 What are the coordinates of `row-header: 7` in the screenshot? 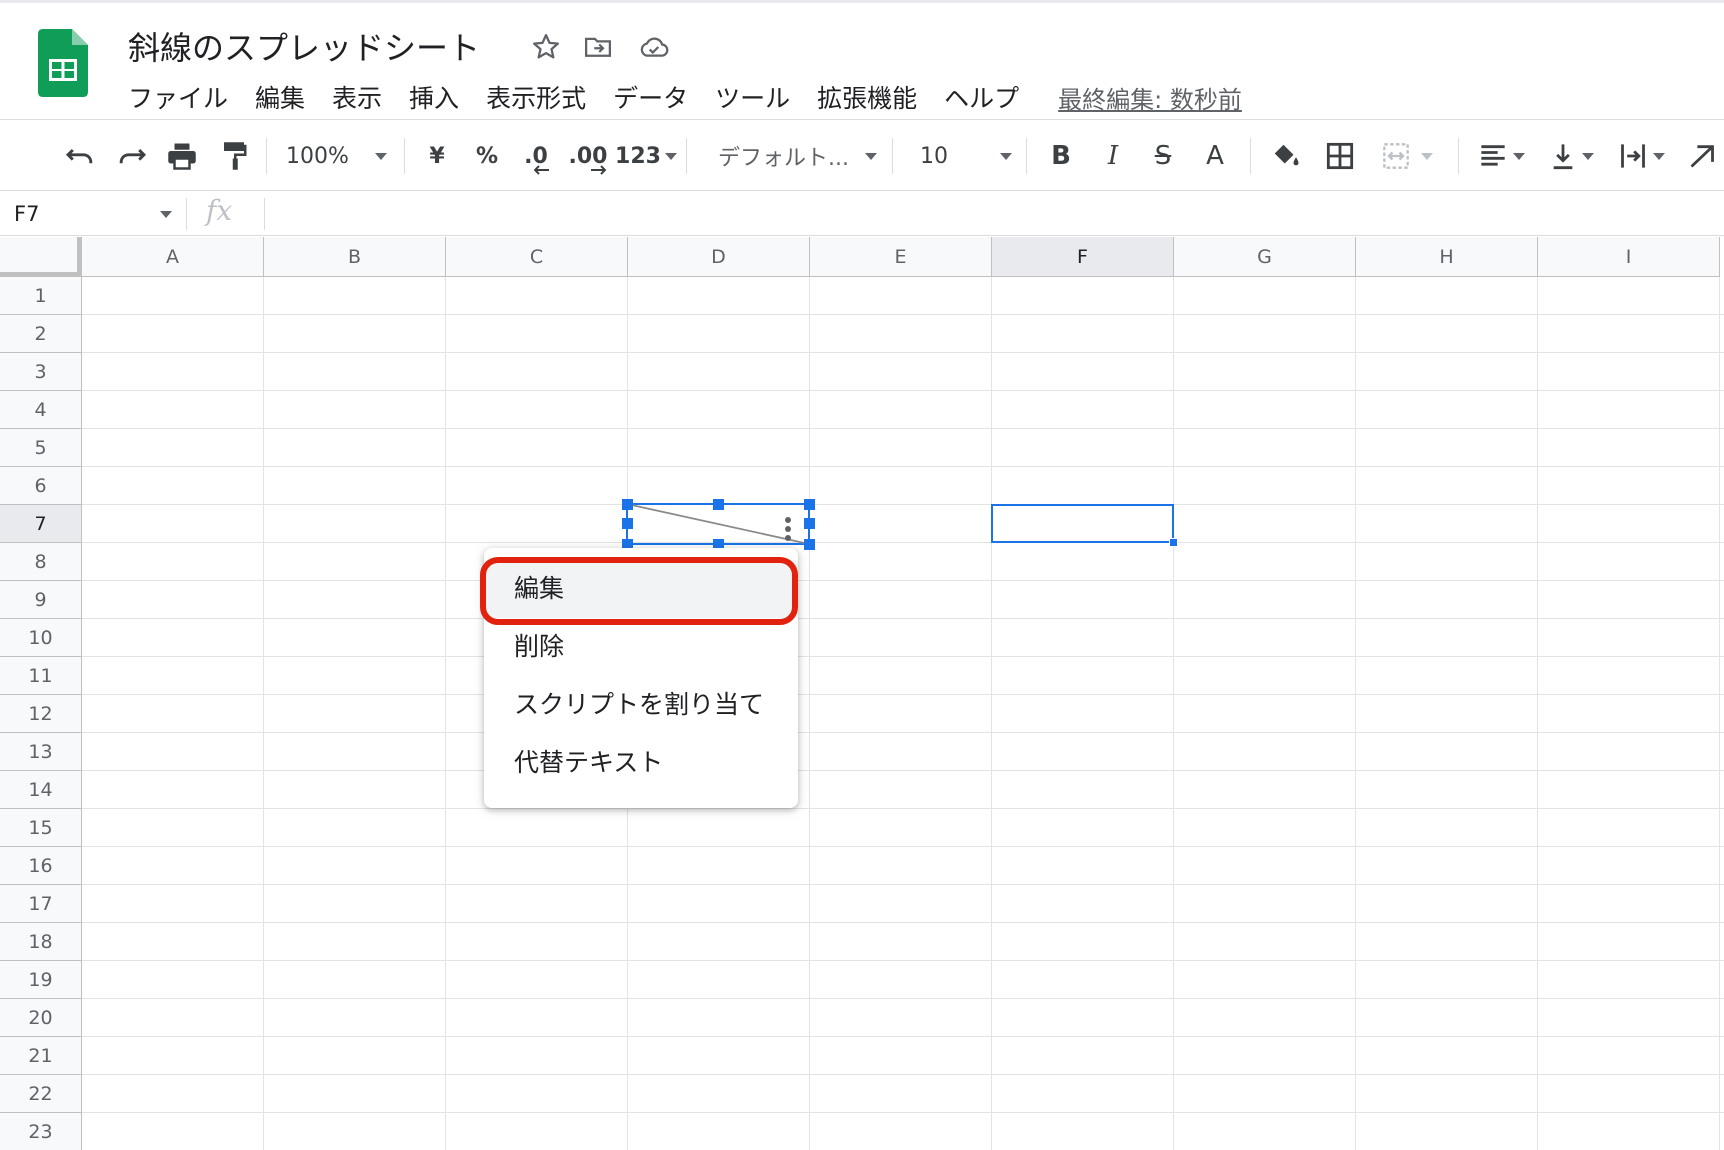 It's located at (41, 524).